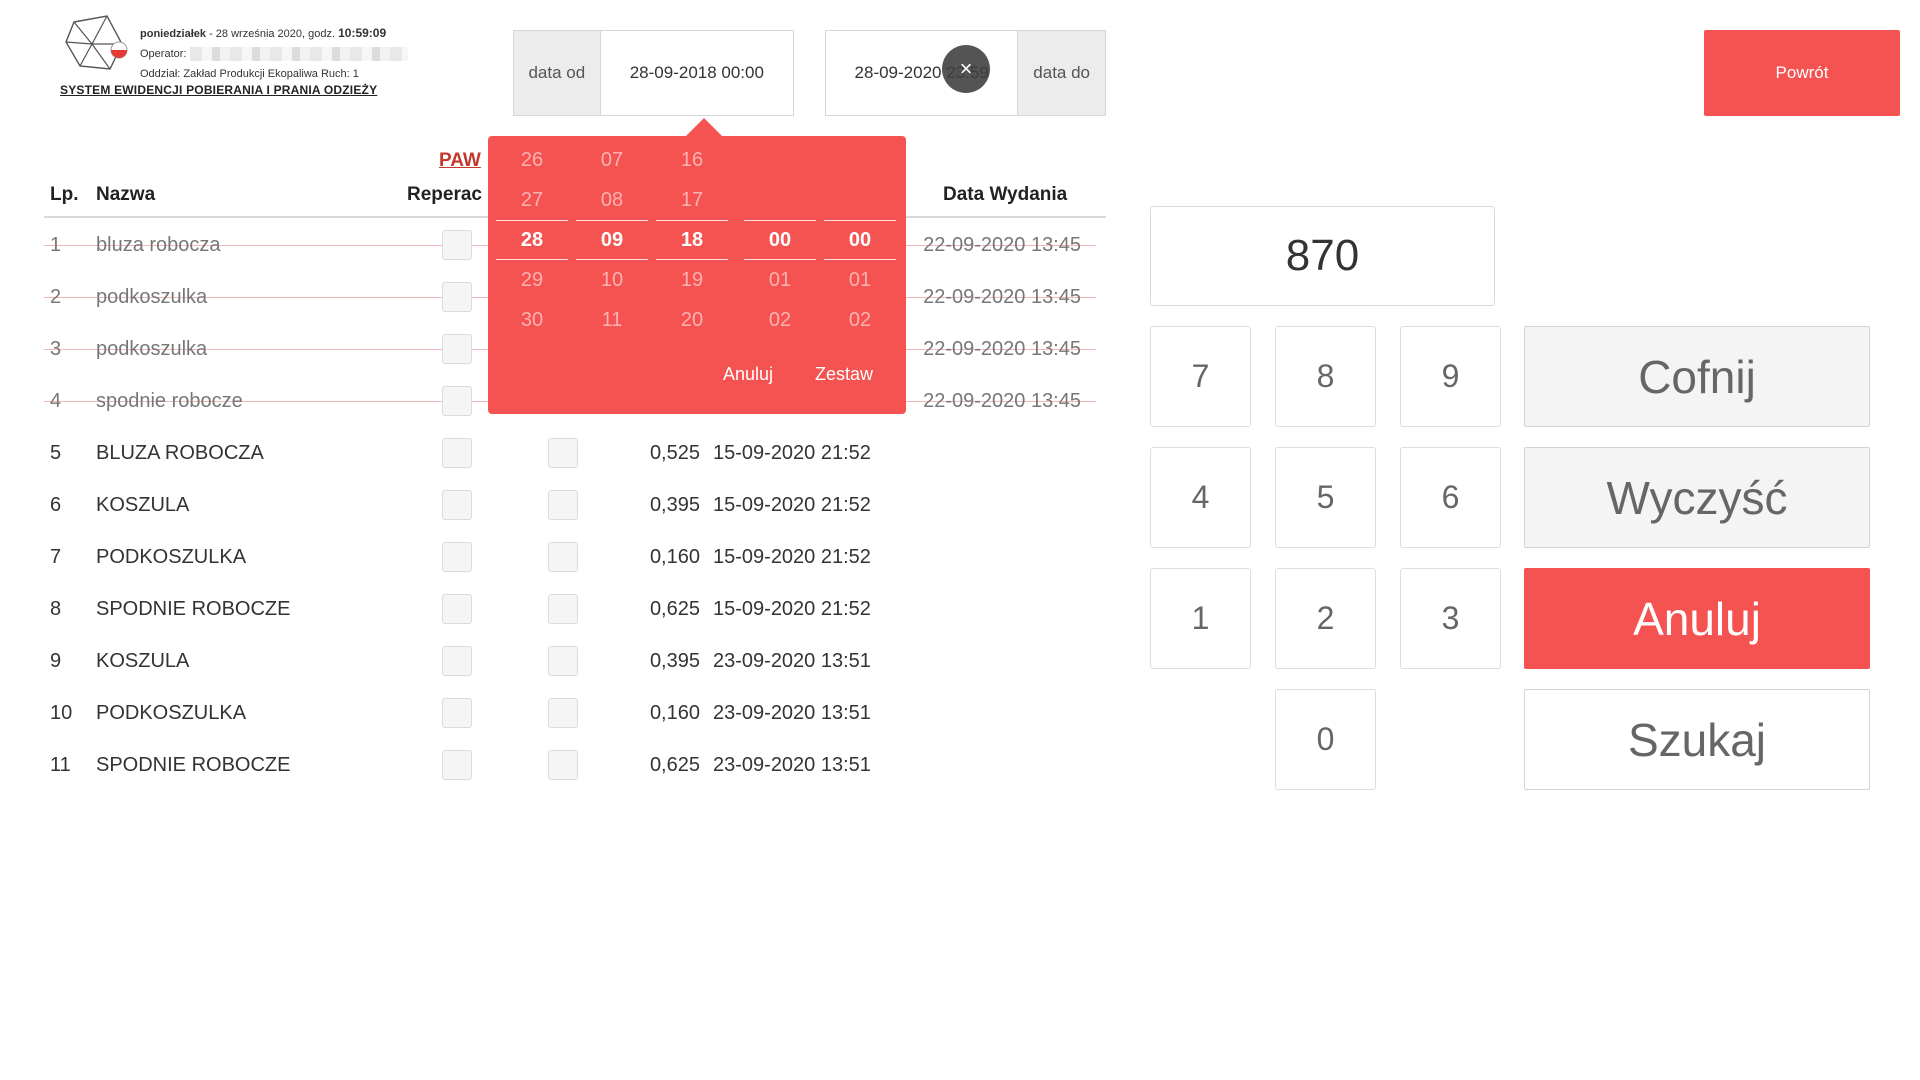 This screenshot has height=1080, width=1920. I want to click on clear-button: Wyczyść, so click(1697, 497).